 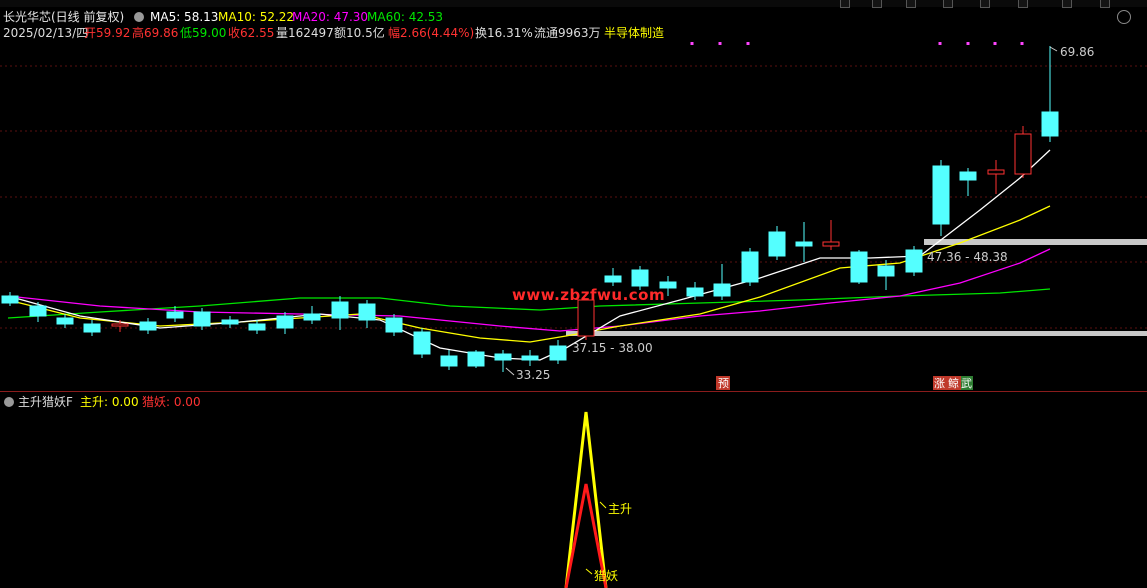 I want to click on marker-jing: 鲸, so click(x=953, y=383).